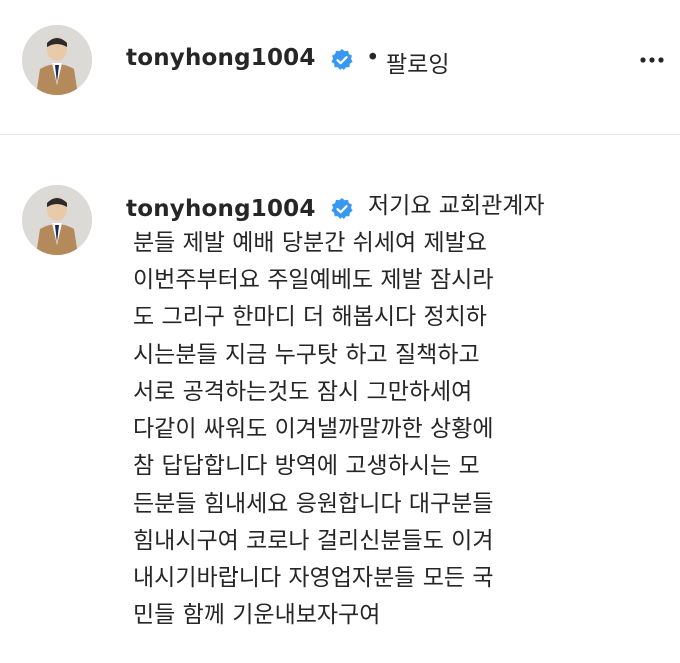 The height and width of the screenshot is (663, 680). I want to click on comment-avatar, so click(57, 220).